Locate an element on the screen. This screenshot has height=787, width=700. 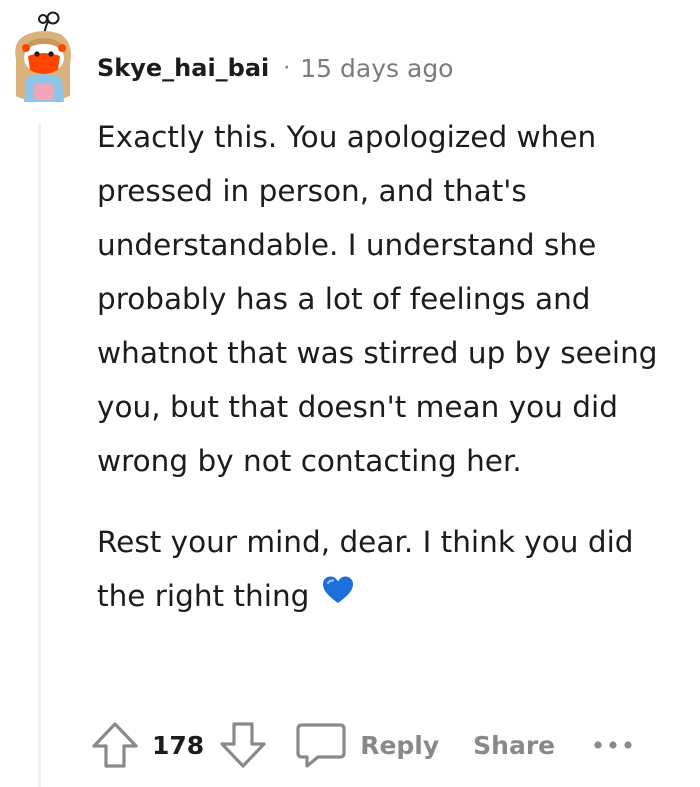
comment-actions: 178 Reply Share is located at coordinates (361, 745).